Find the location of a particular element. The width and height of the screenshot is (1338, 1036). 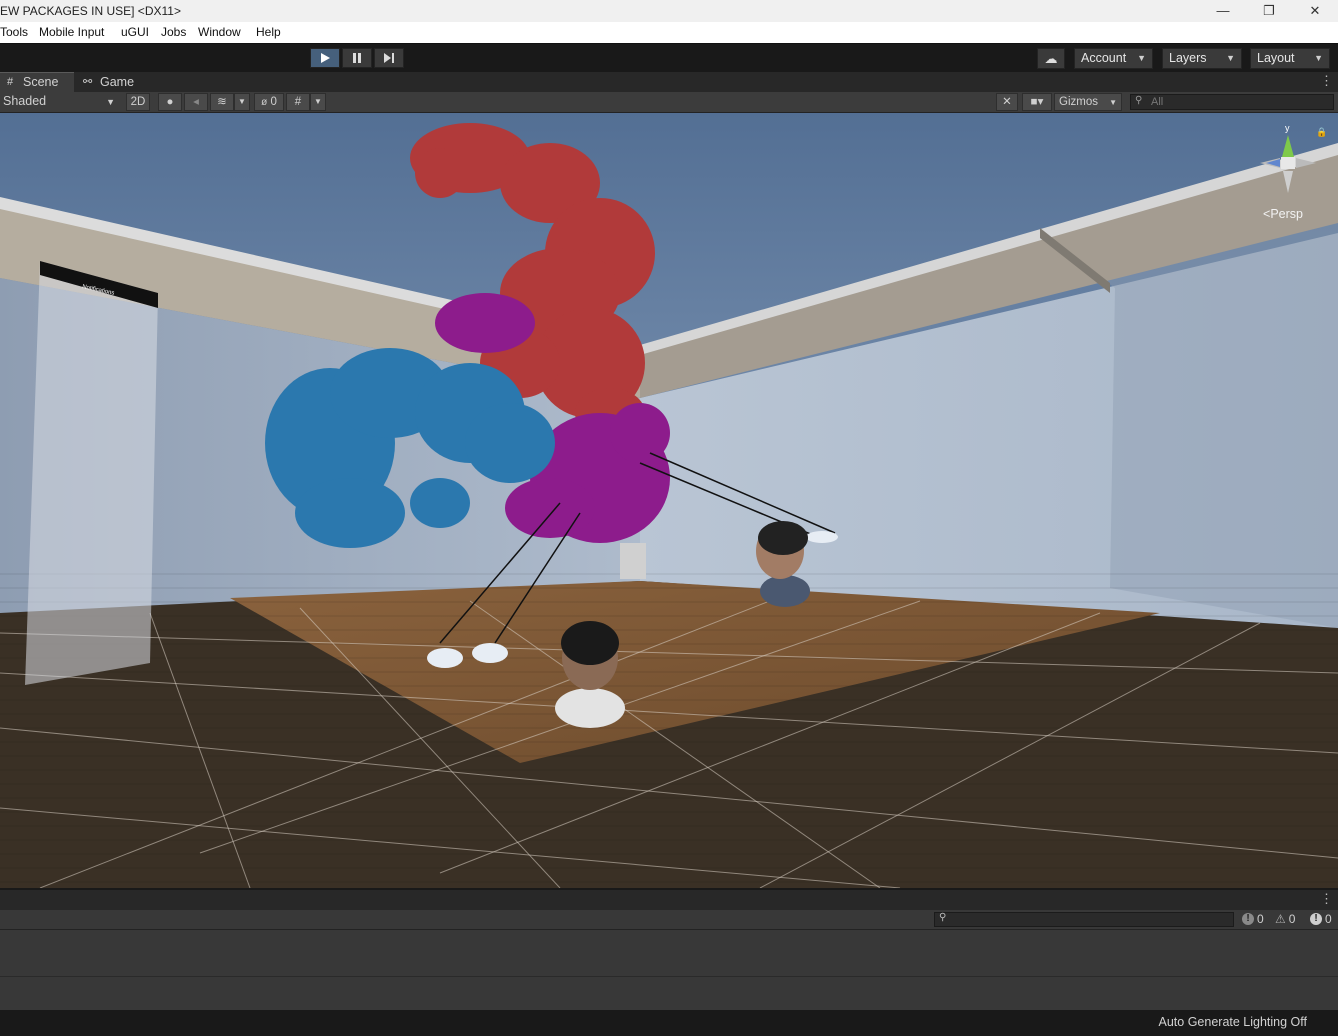

grid-icon: # is located at coordinates (10, 82).